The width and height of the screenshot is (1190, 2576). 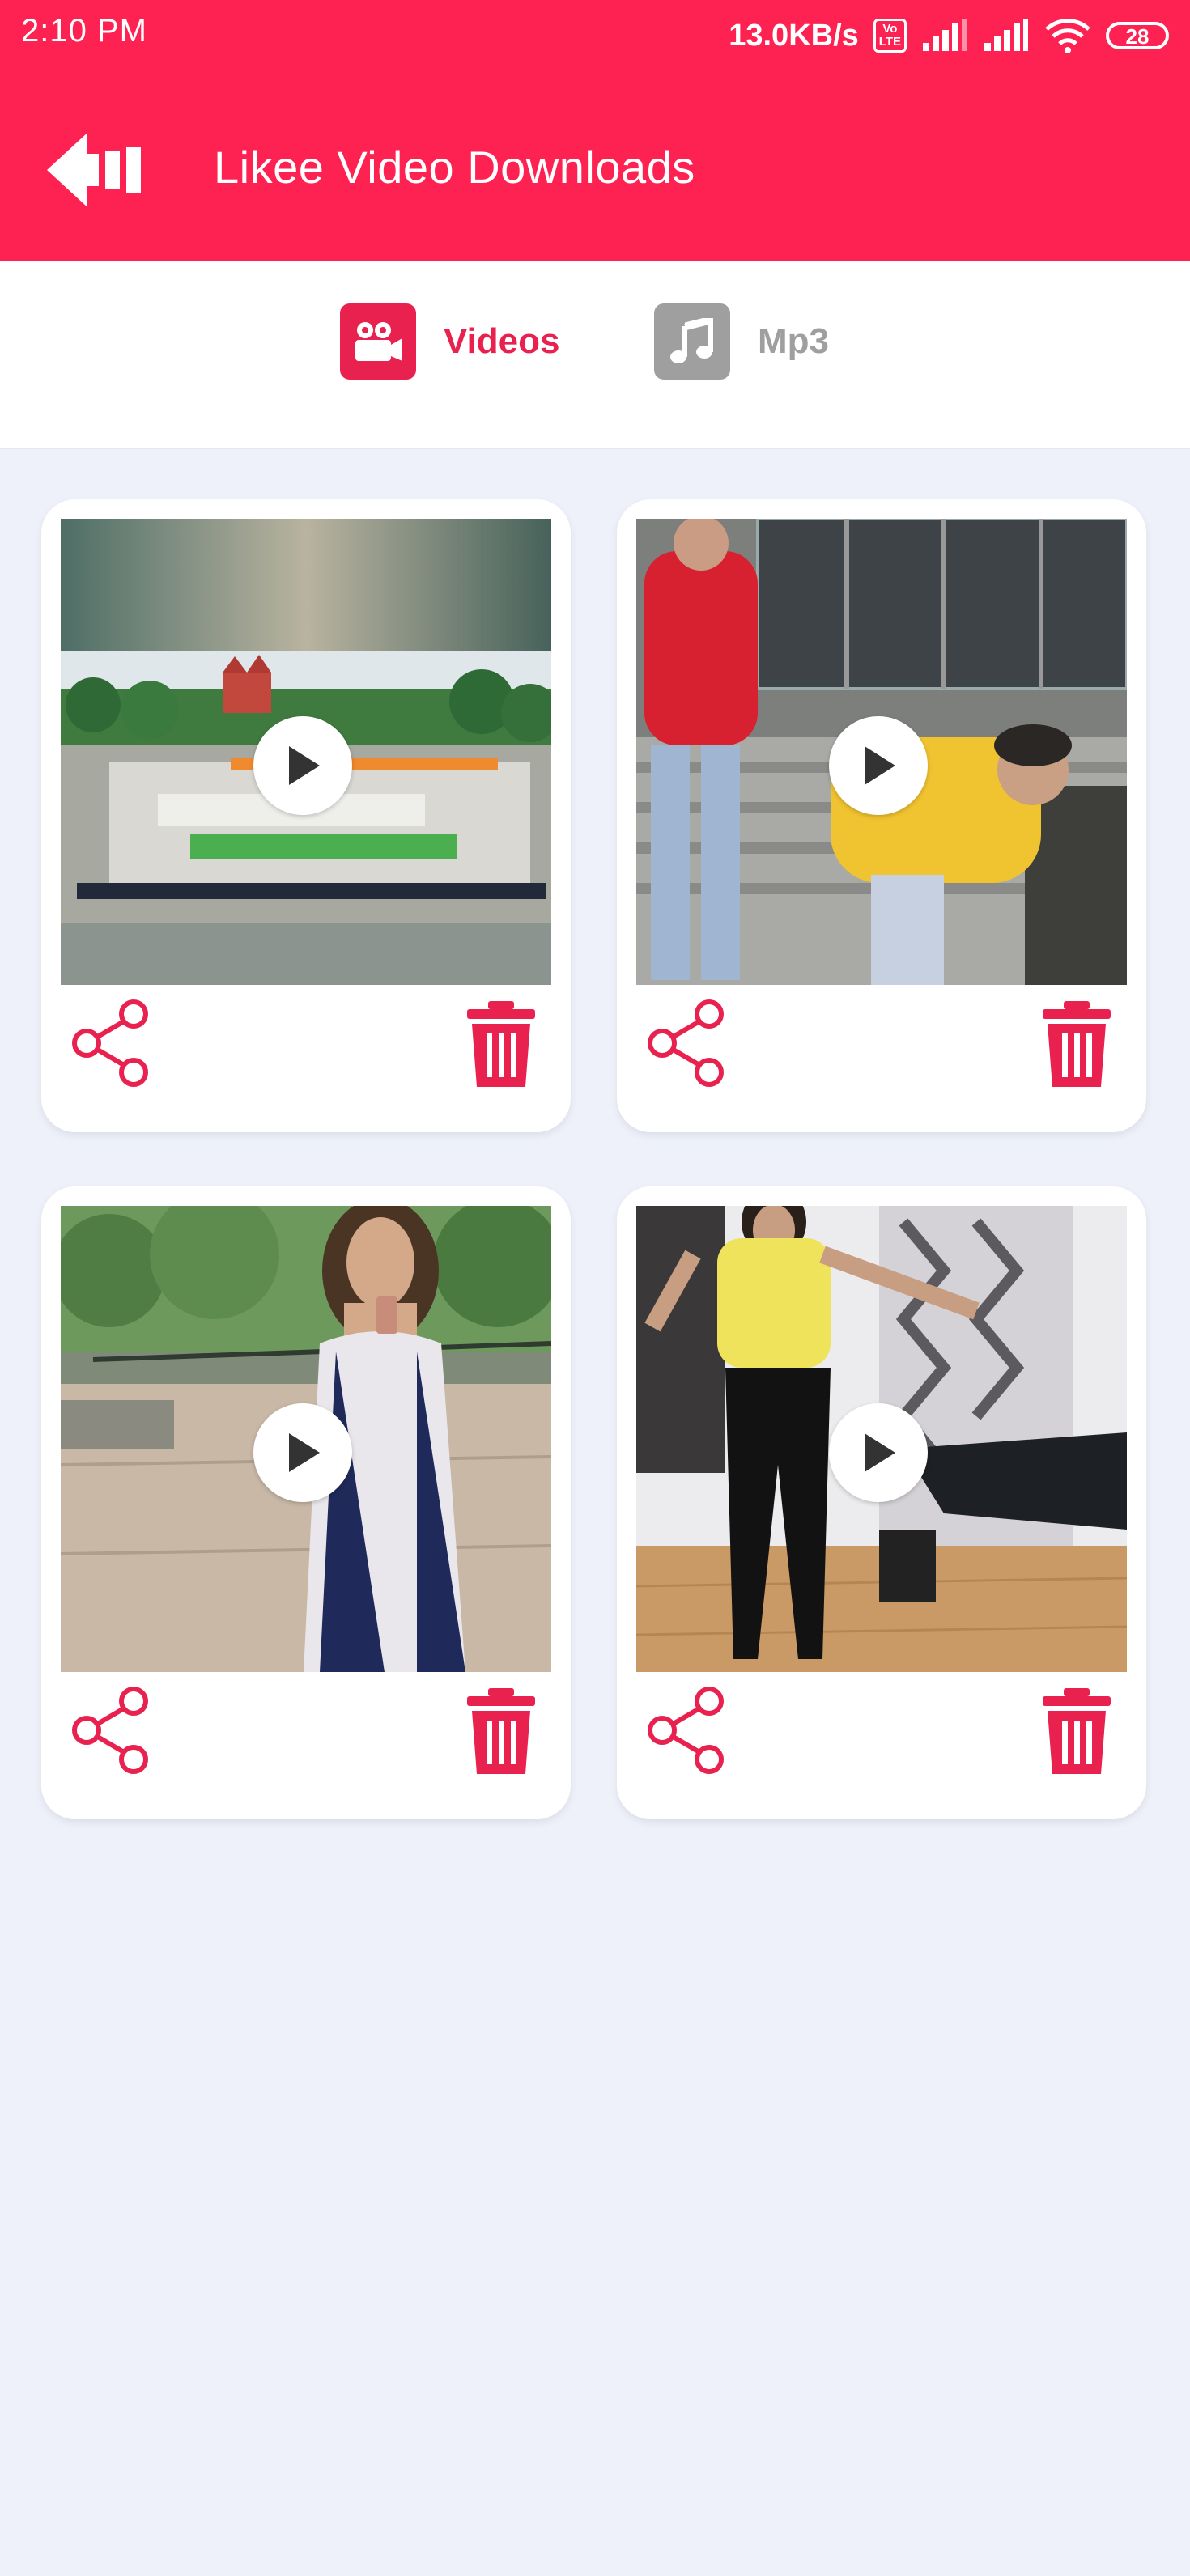 What do you see at coordinates (502, 341) in the screenshot?
I see `tab-videos-label: Videos` at bounding box center [502, 341].